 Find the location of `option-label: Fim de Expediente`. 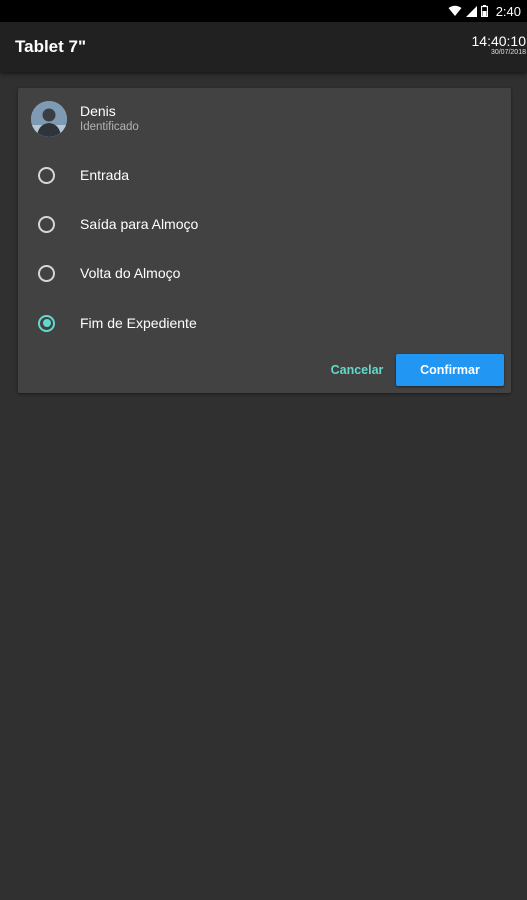

option-label: Fim de Expediente is located at coordinates (138, 323).